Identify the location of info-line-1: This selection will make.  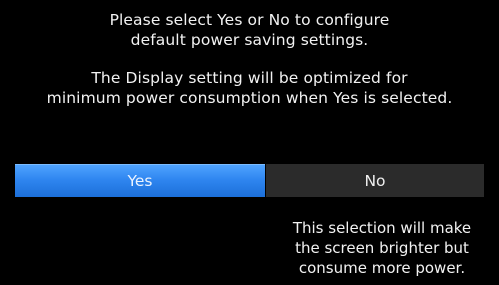
(382, 228).